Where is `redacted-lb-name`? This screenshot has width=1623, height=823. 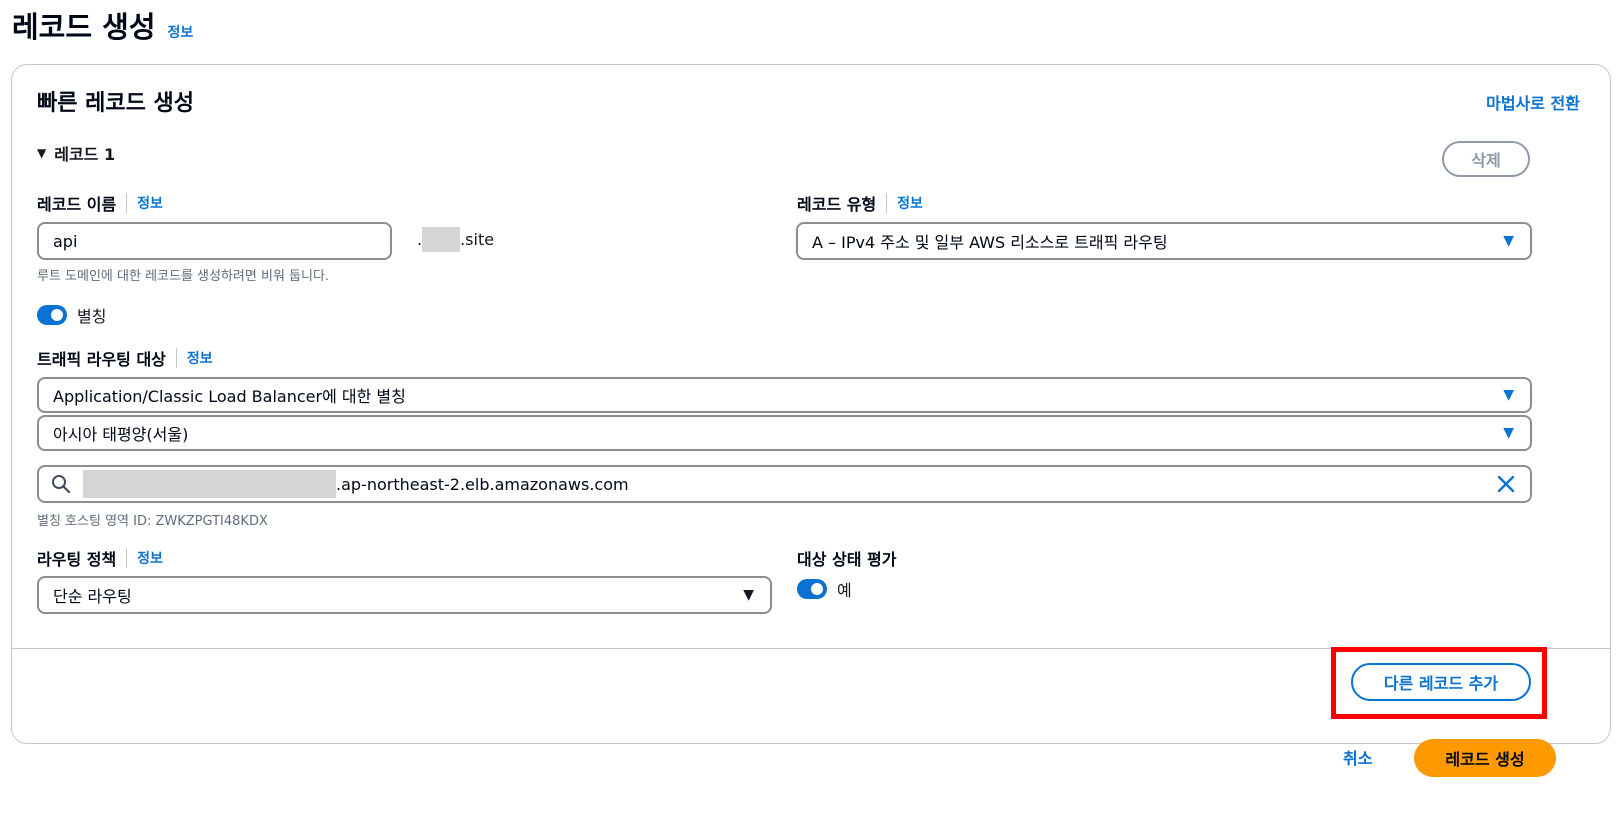 redacted-lb-name is located at coordinates (209, 484).